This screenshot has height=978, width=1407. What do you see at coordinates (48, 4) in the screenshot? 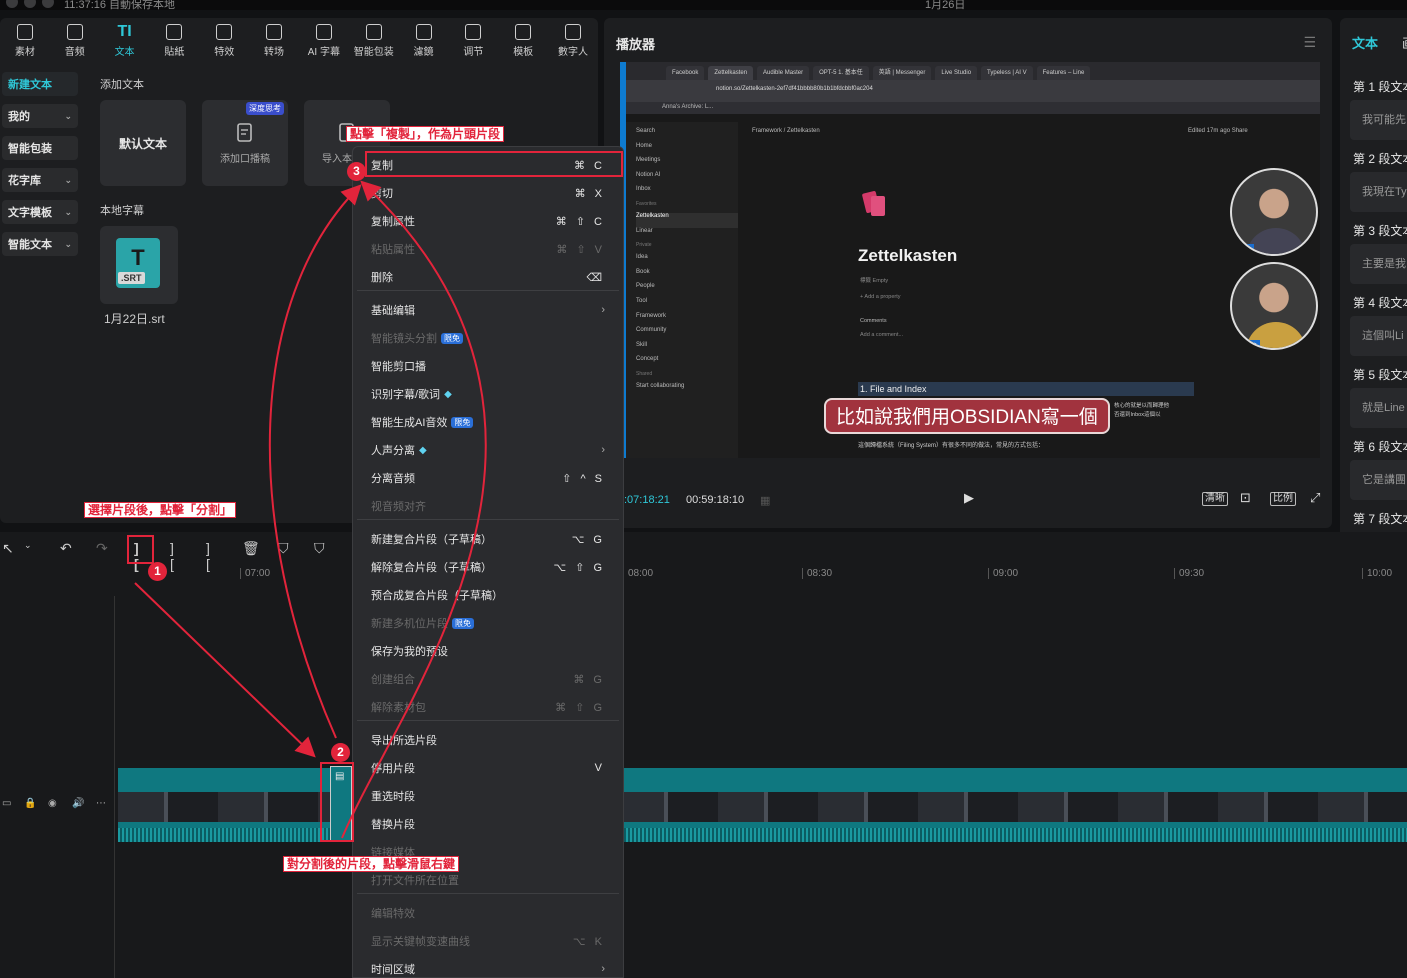
I see `window-zoom-icon` at bounding box center [48, 4].